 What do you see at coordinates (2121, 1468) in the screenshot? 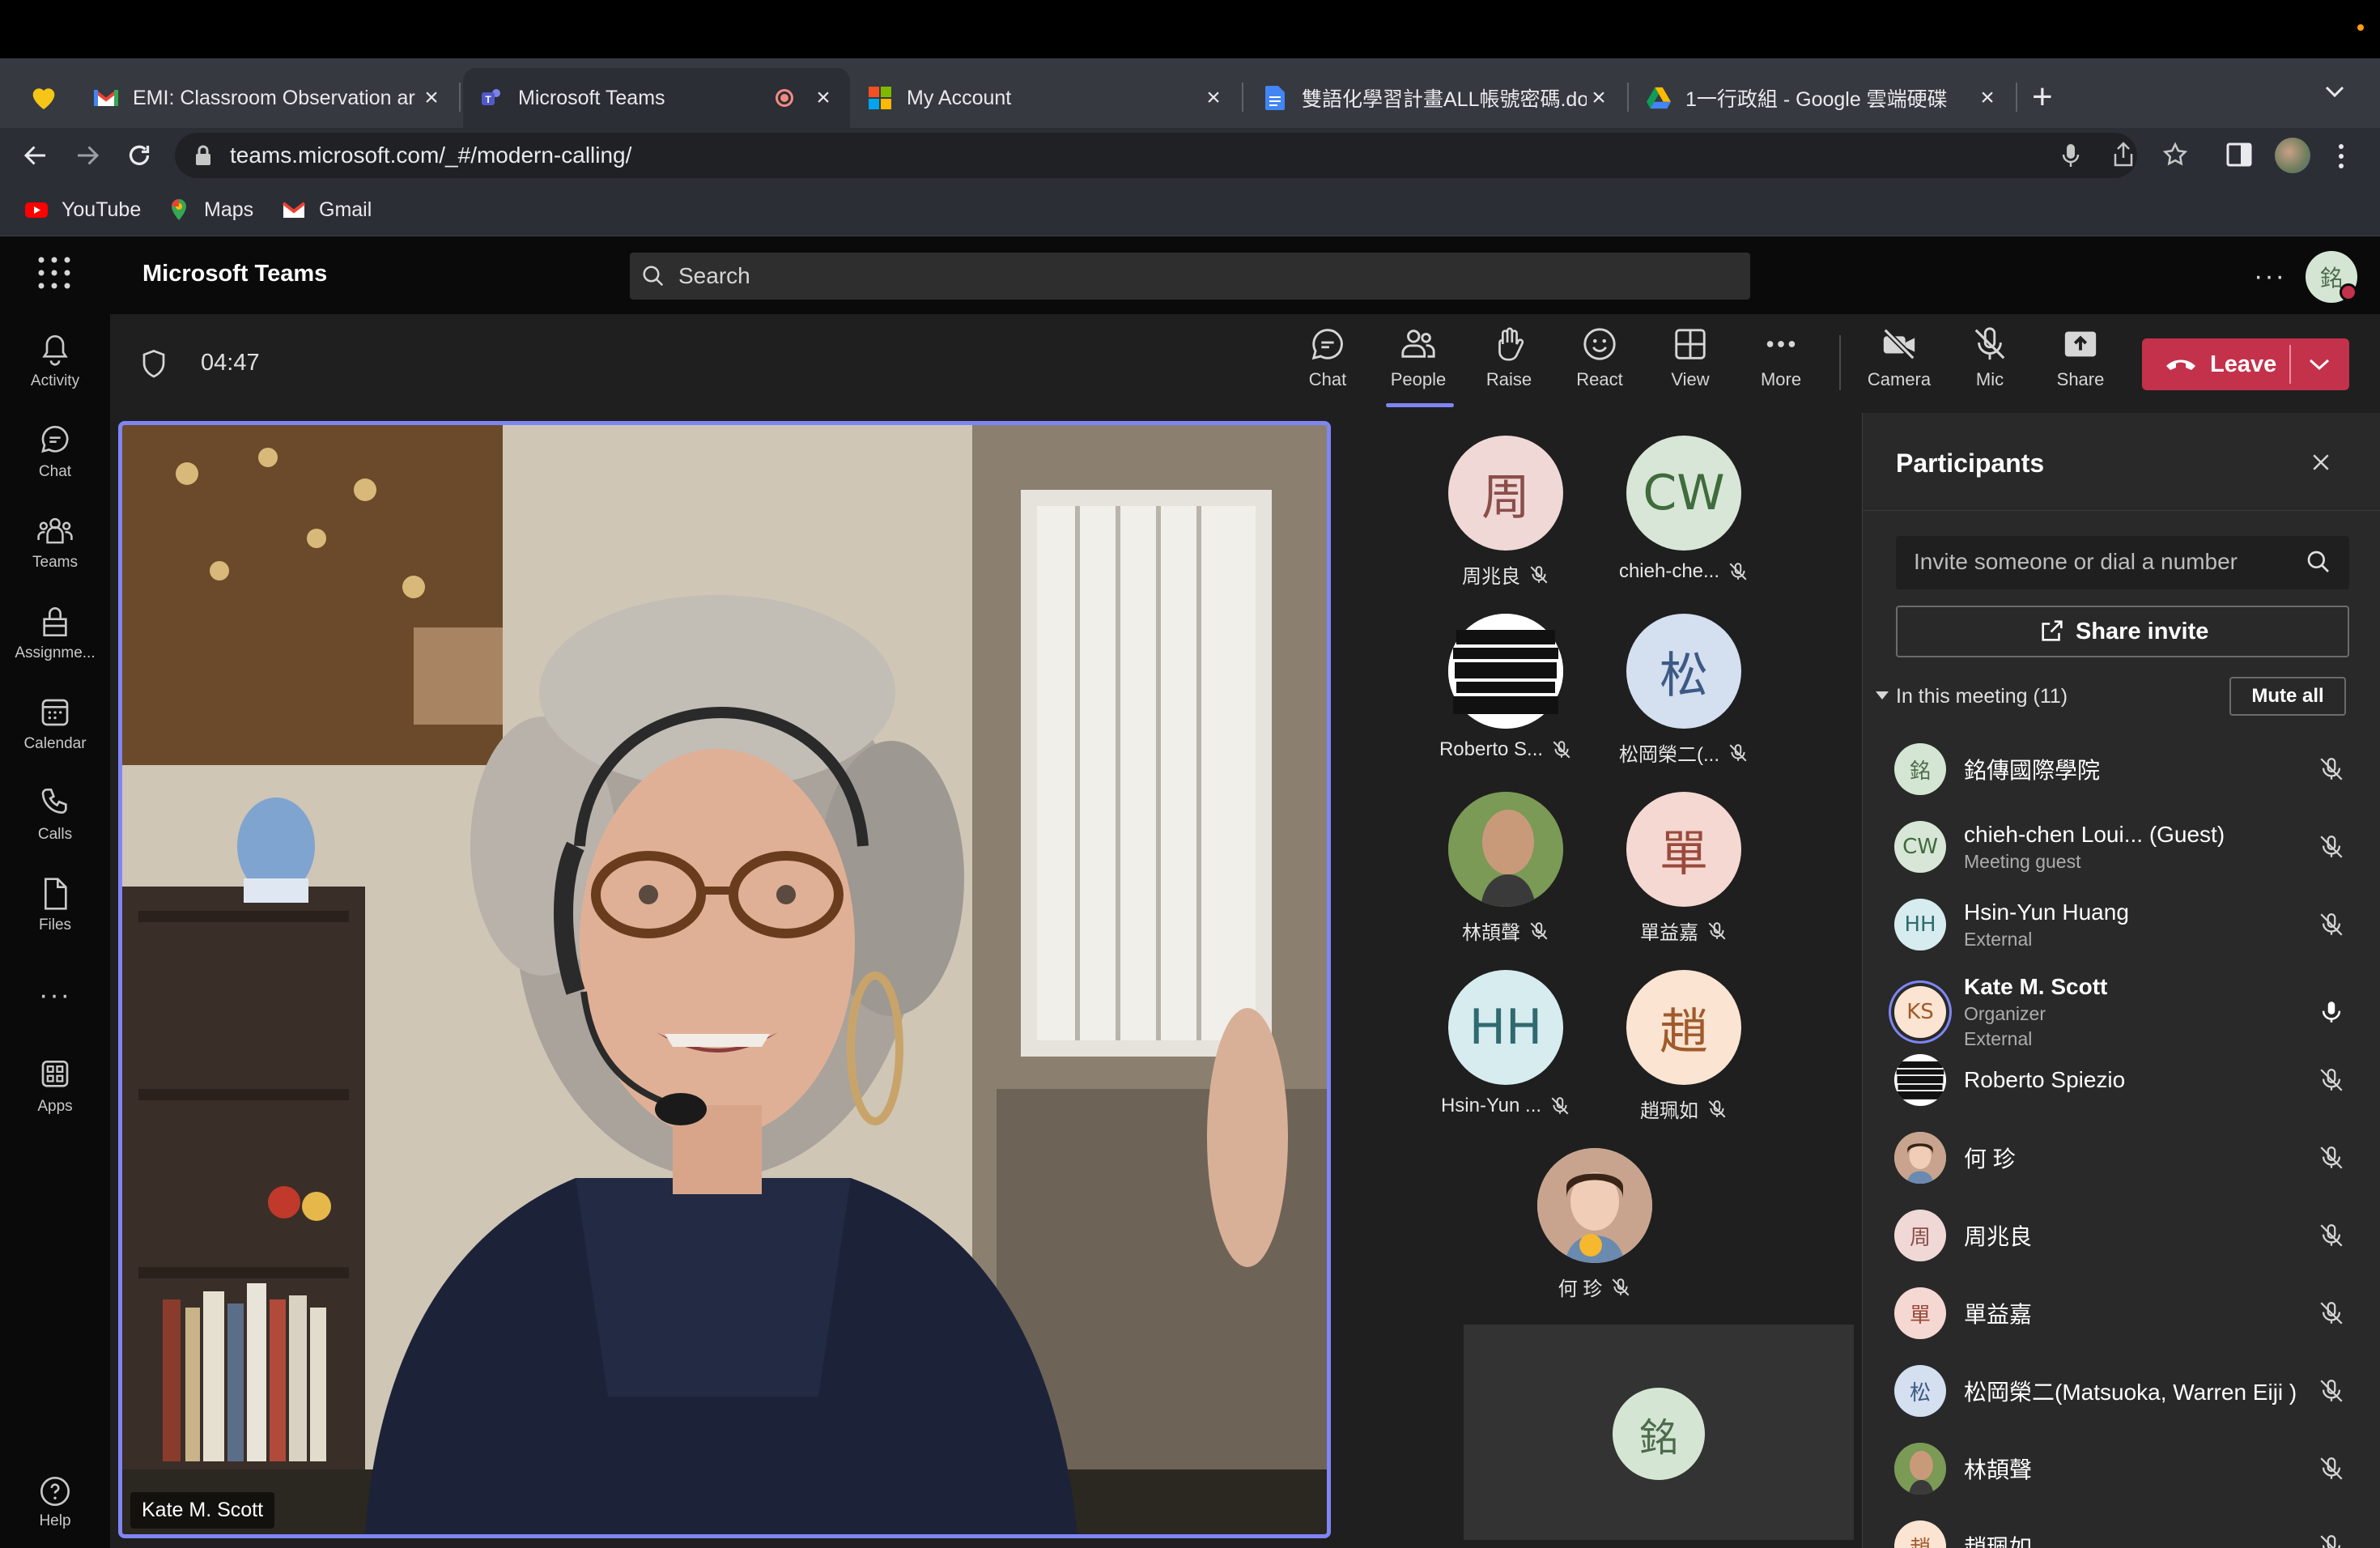
I see `participant-row: 林頡聲` at bounding box center [2121, 1468].